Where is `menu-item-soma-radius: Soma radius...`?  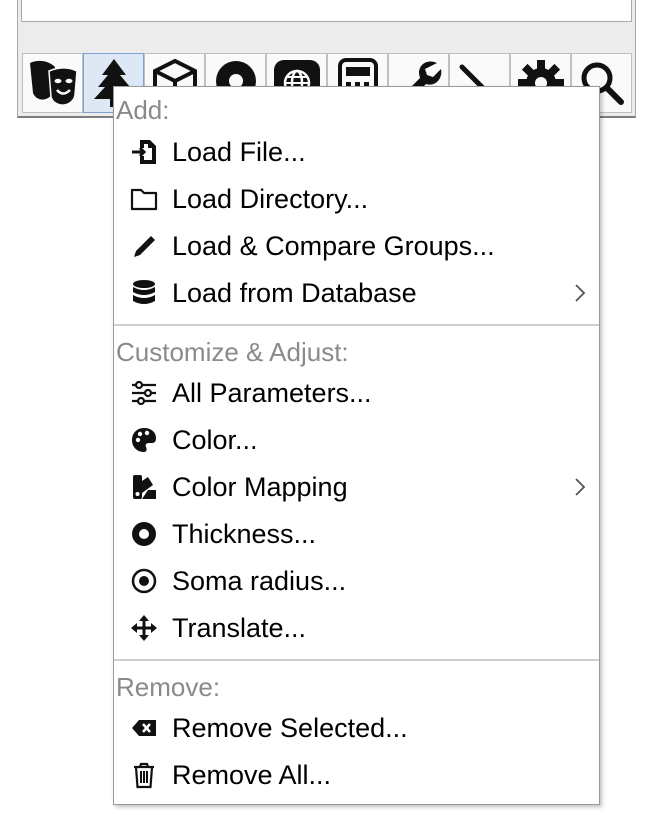 menu-item-soma-radius: Soma radius... is located at coordinates (356, 581).